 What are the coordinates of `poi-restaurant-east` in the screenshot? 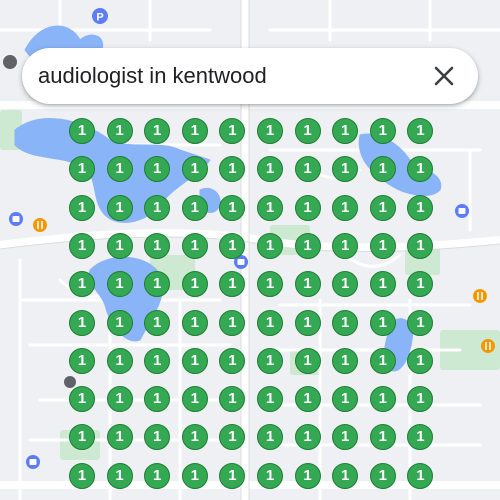 It's located at (480, 296).